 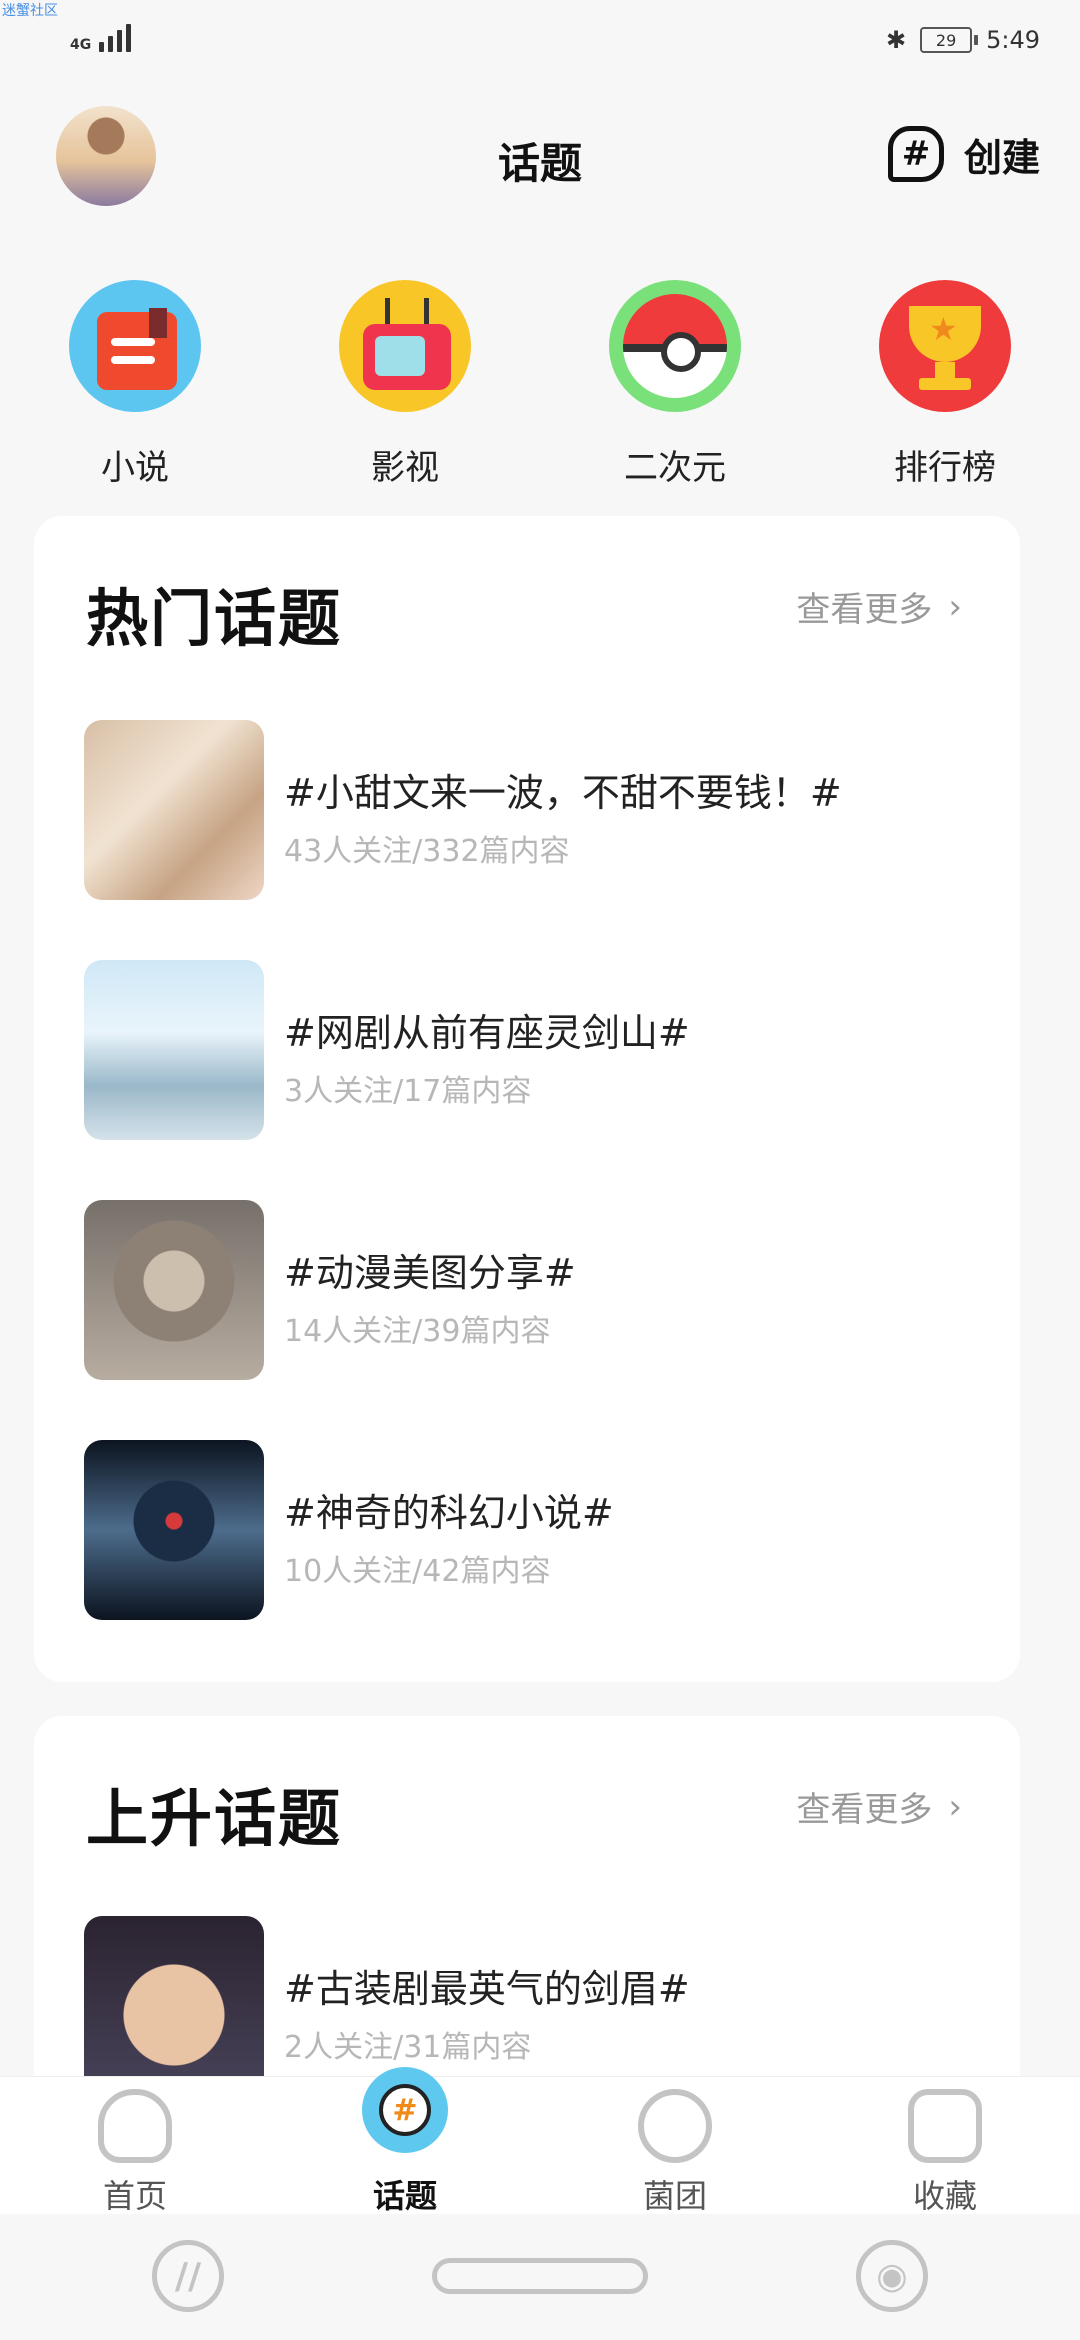 I want to click on category-label: 小说, so click(x=135, y=468).